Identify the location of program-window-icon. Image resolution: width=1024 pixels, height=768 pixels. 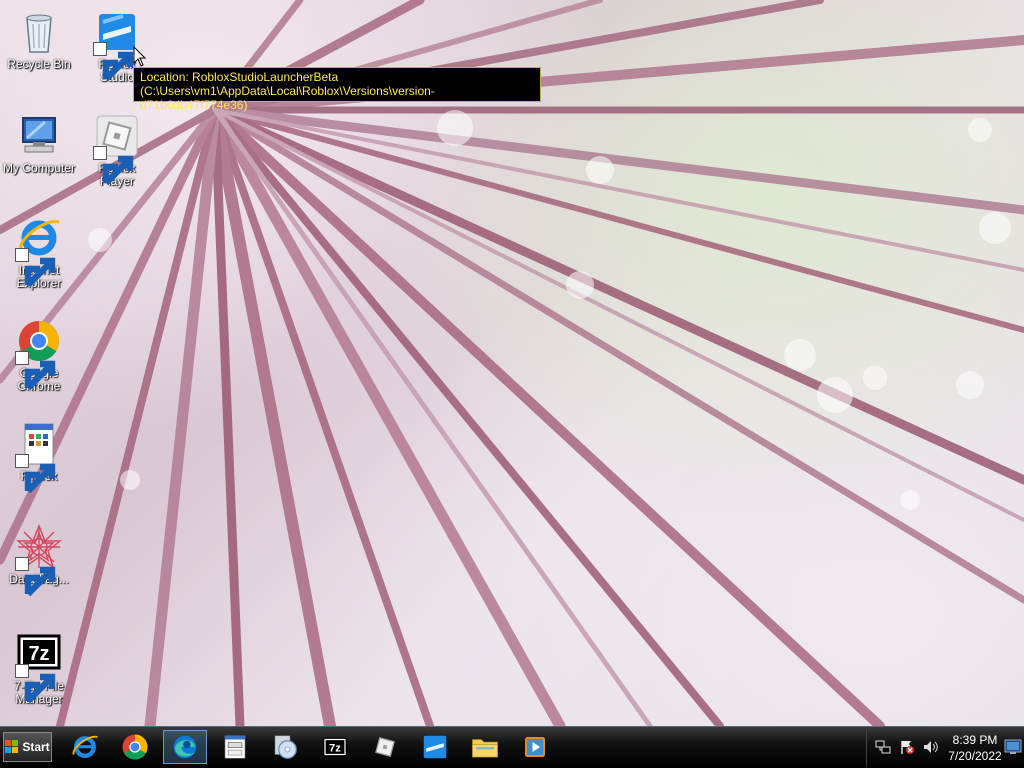
(235, 747).